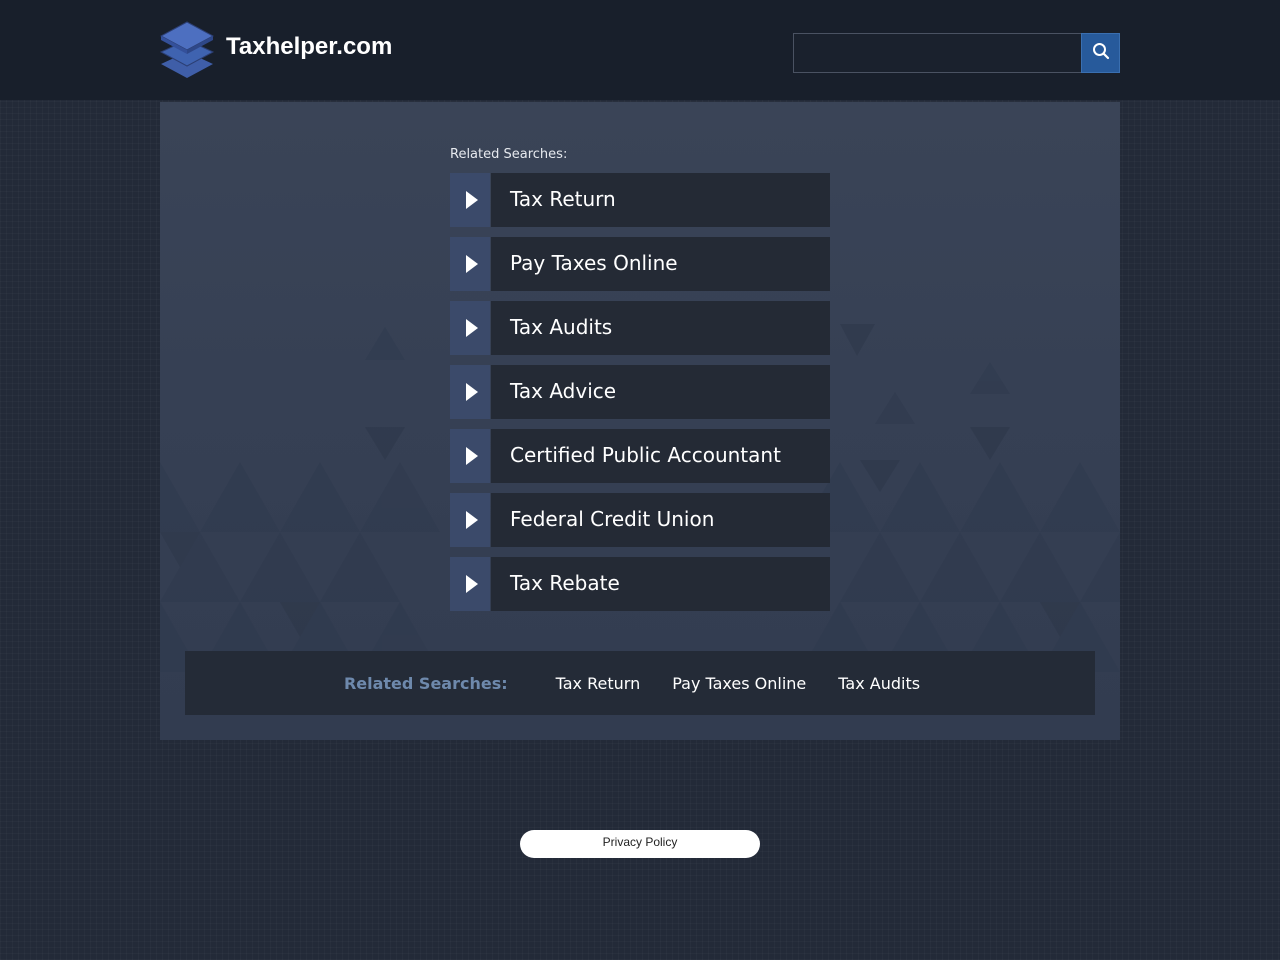  I want to click on related-link-certified-public-accountant: Certified Public Accountant, so click(640, 456).